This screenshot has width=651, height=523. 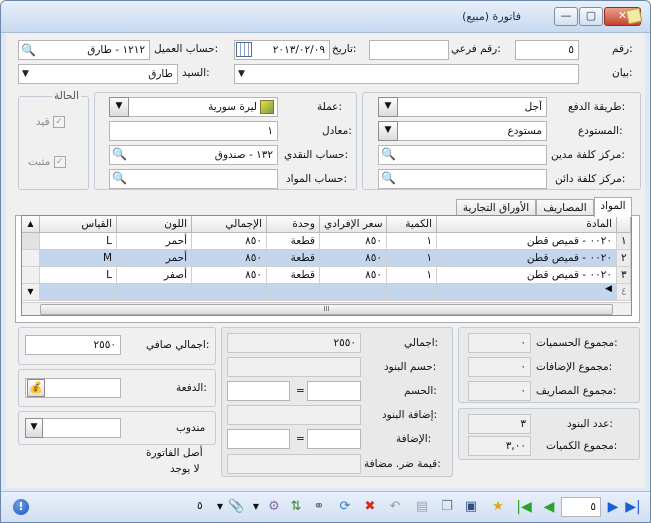 I want to click on rate-field: ١, so click(x=193, y=131).